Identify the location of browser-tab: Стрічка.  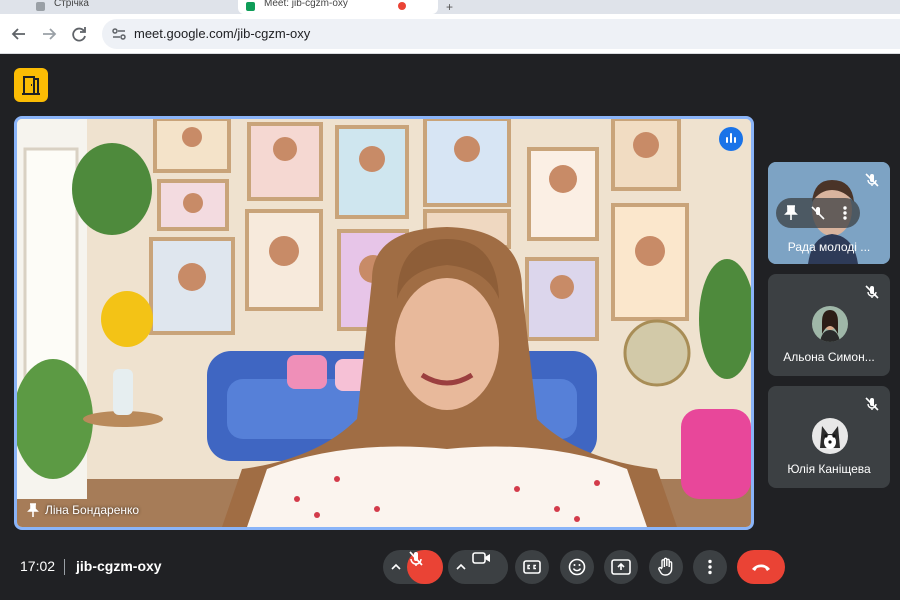
(128, 7).